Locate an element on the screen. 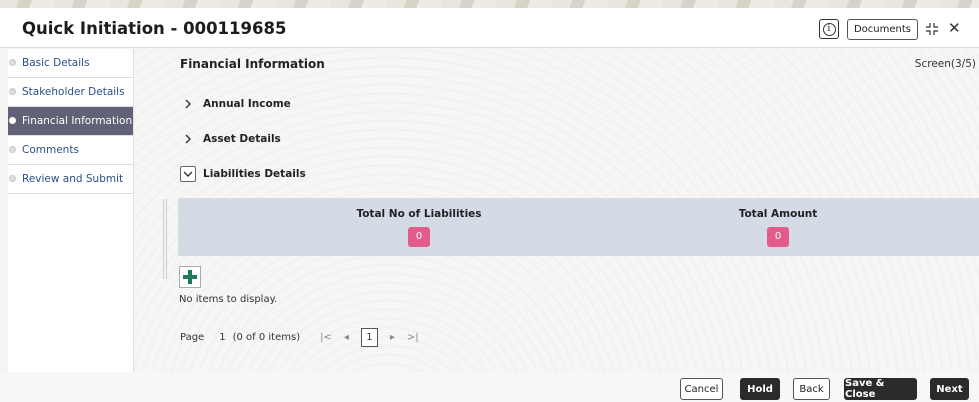  first-page-icon: |< is located at coordinates (326, 337).